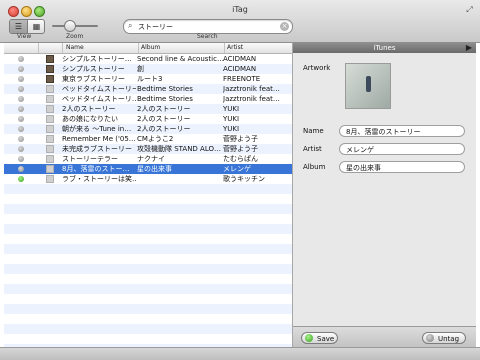  Describe the element at coordinates (444, 338) in the screenshot. I see `untag-button: Untag` at that location.